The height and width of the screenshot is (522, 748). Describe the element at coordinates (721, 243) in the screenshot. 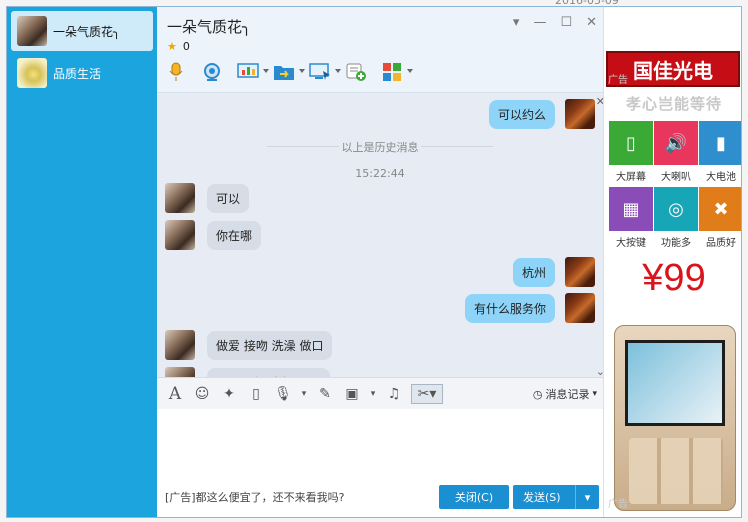

I see `feature-label: 品质好` at that location.